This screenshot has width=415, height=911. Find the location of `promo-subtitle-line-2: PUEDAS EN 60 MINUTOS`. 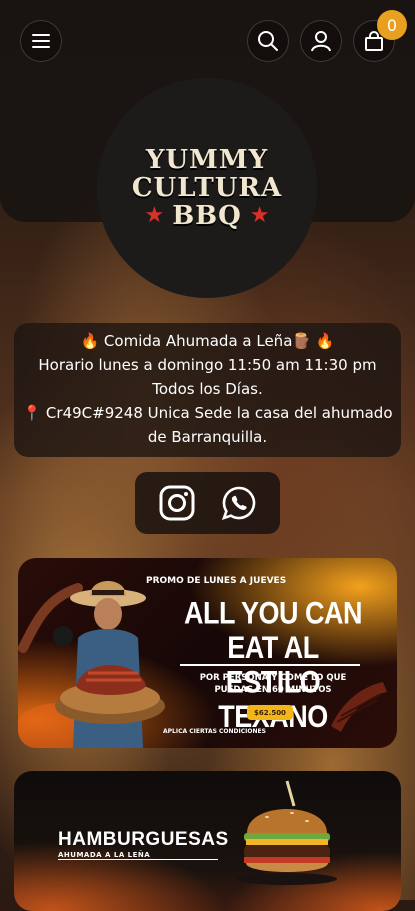

promo-subtitle-line-2: PUEDAS EN 60 MINUTOS is located at coordinates (273, 690).